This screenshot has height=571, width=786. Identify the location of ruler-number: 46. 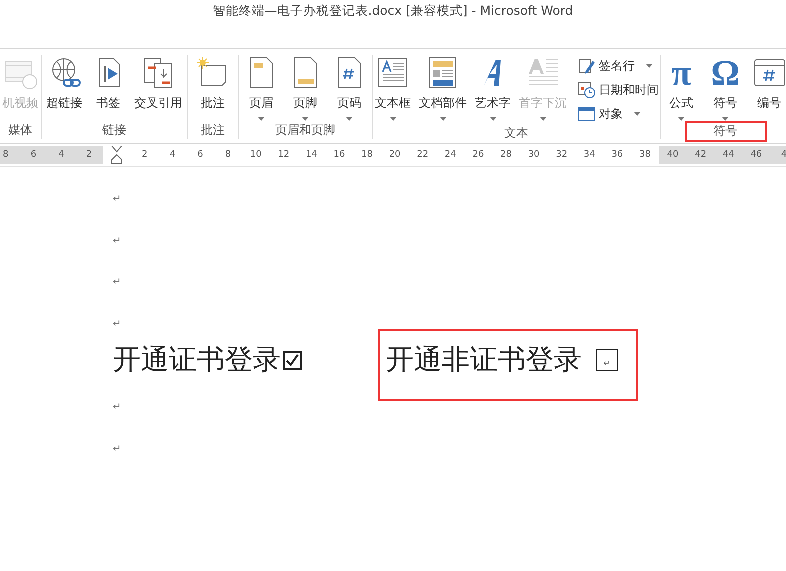
(756, 155).